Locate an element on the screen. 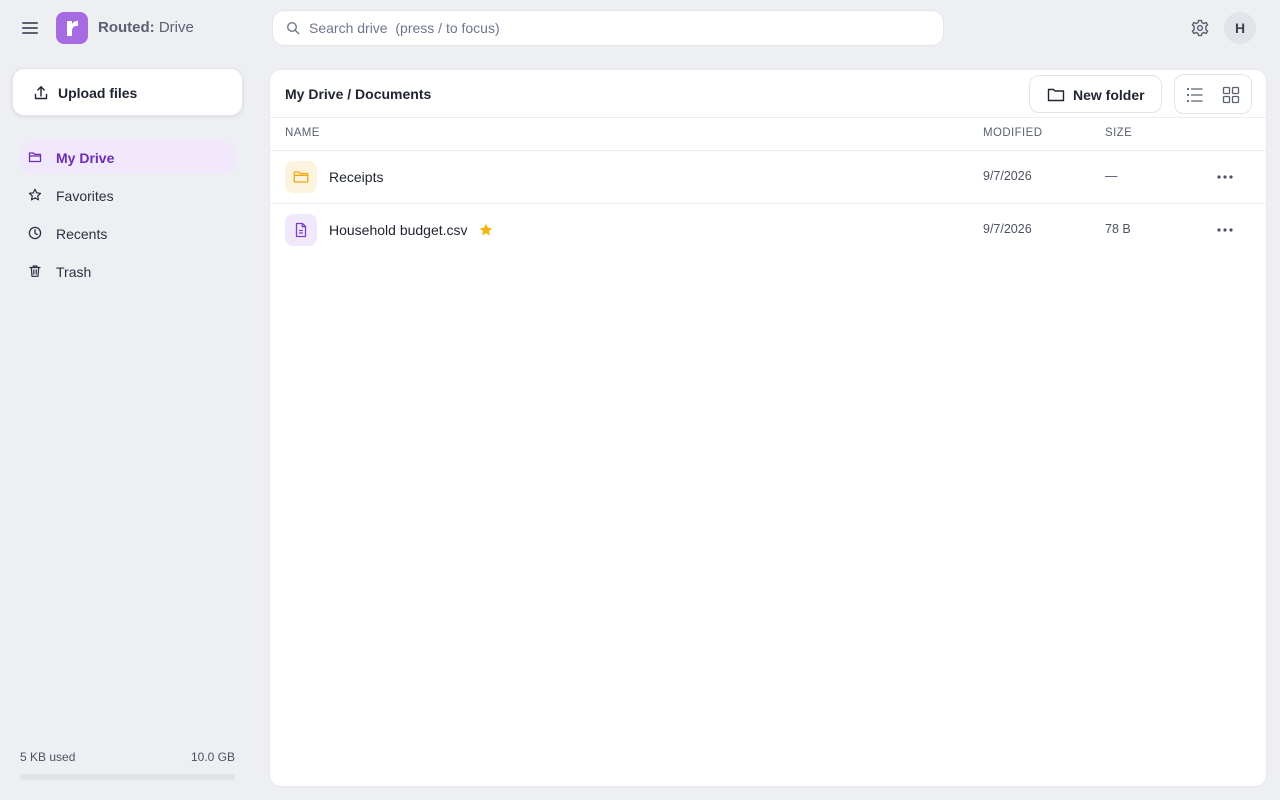  upload-icon is located at coordinates (41, 93).